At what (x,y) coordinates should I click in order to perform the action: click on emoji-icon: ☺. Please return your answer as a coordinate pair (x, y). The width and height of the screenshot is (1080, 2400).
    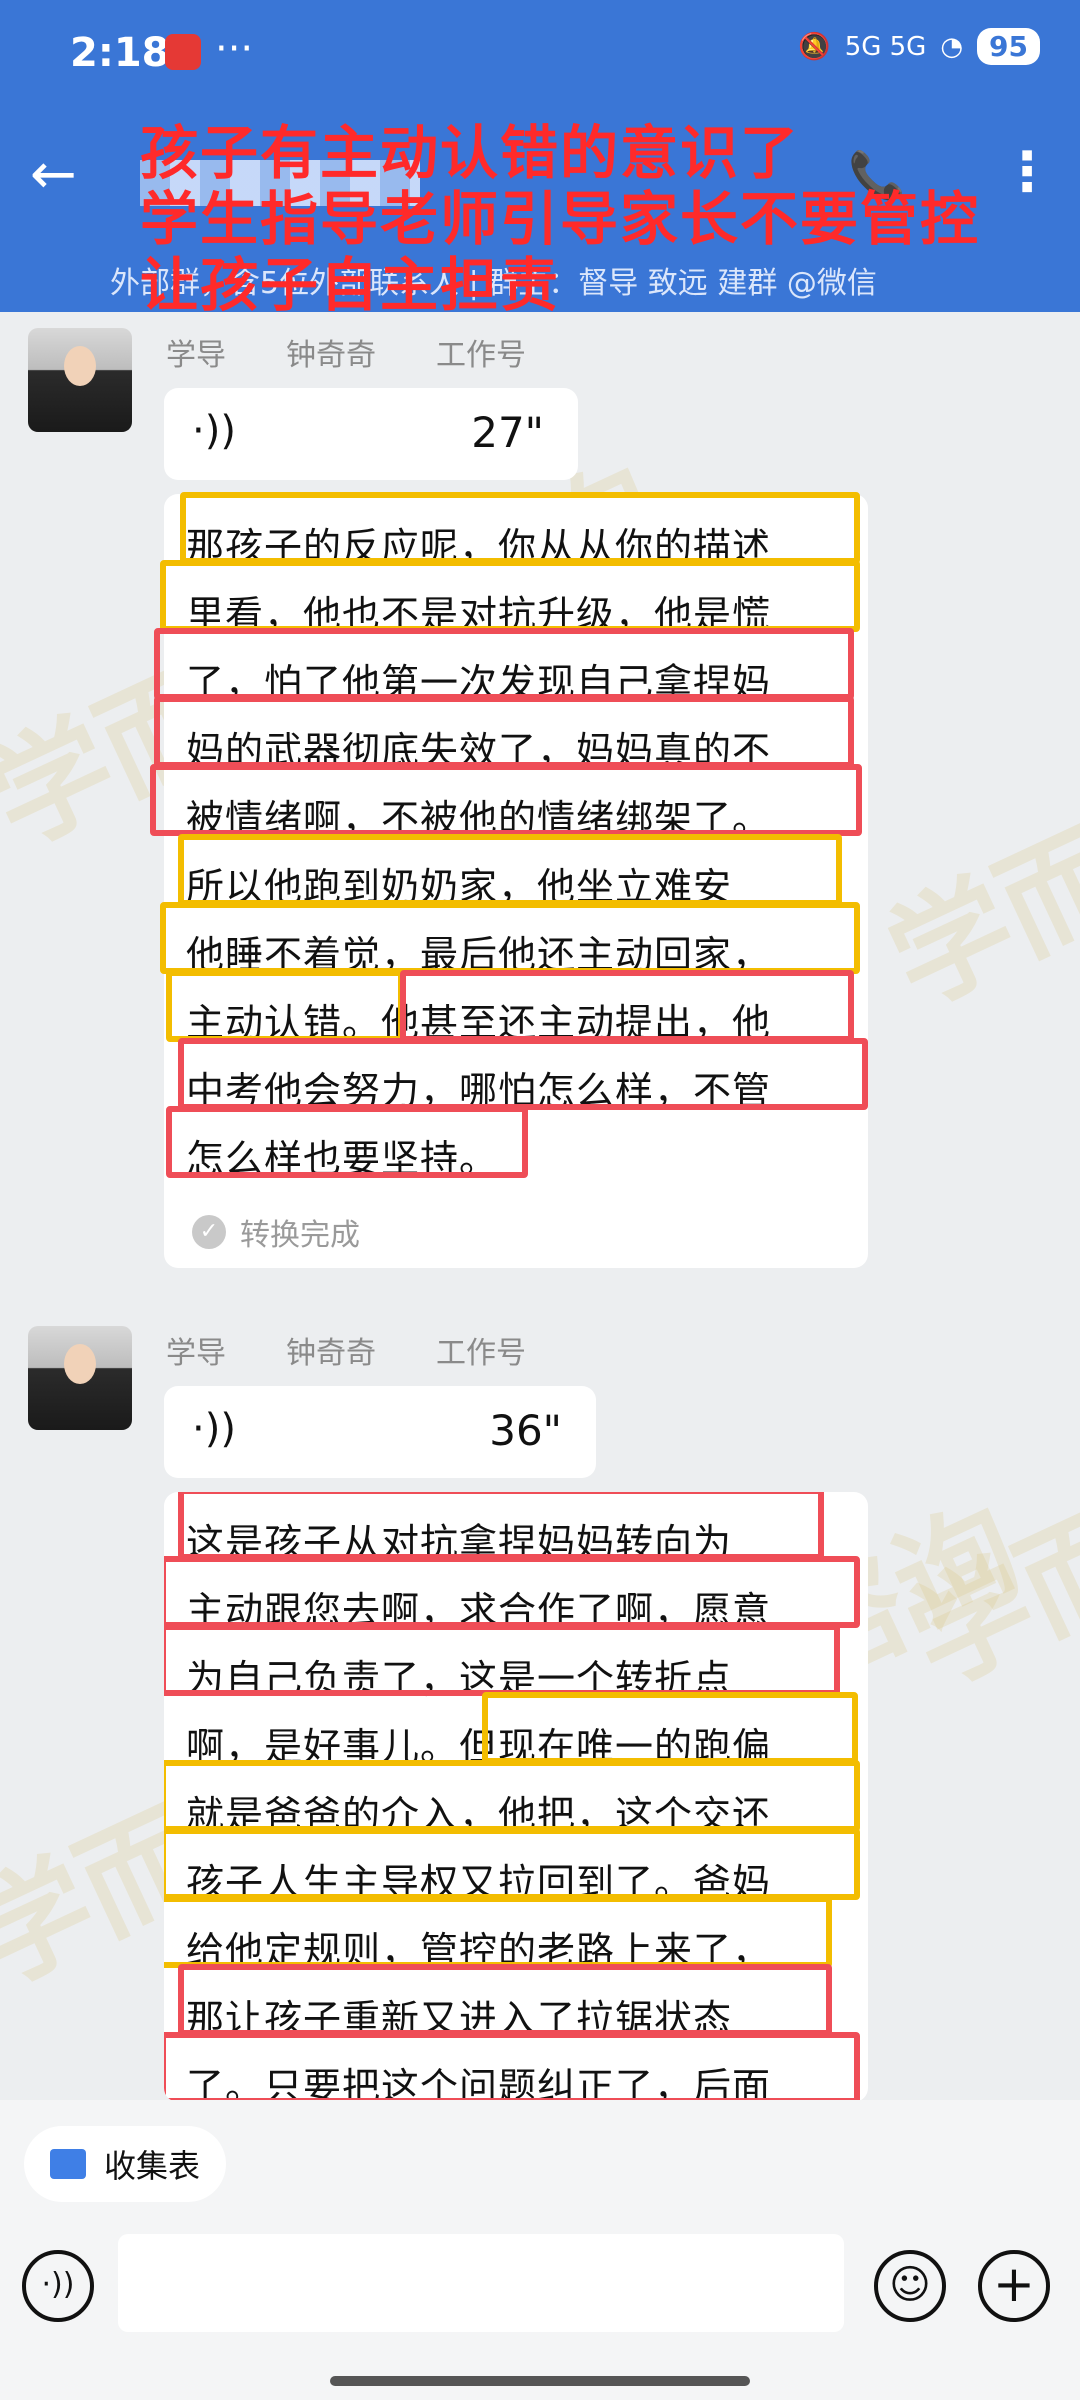
    Looking at the image, I should click on (910, 2286).